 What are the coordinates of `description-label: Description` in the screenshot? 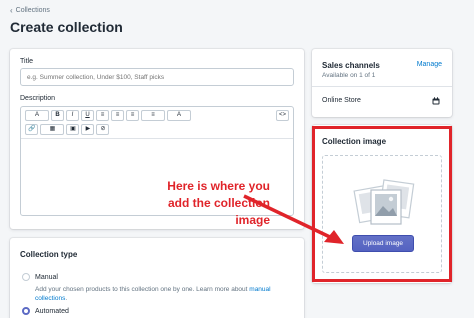 It's located at (38, 98).